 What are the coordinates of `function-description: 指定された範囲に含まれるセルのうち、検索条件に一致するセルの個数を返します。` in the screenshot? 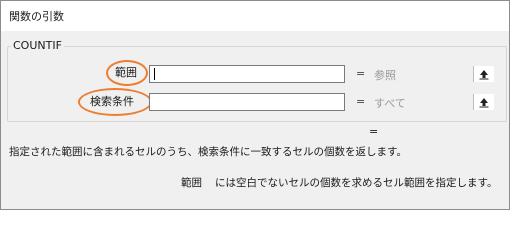 It's located at (208, 152).